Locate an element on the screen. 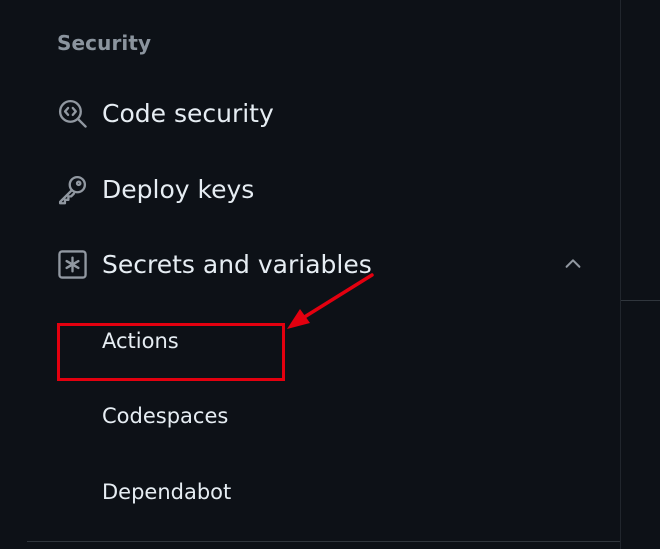 The image size is (660, 549). codescan-icon is located at coordinates (72, 113).